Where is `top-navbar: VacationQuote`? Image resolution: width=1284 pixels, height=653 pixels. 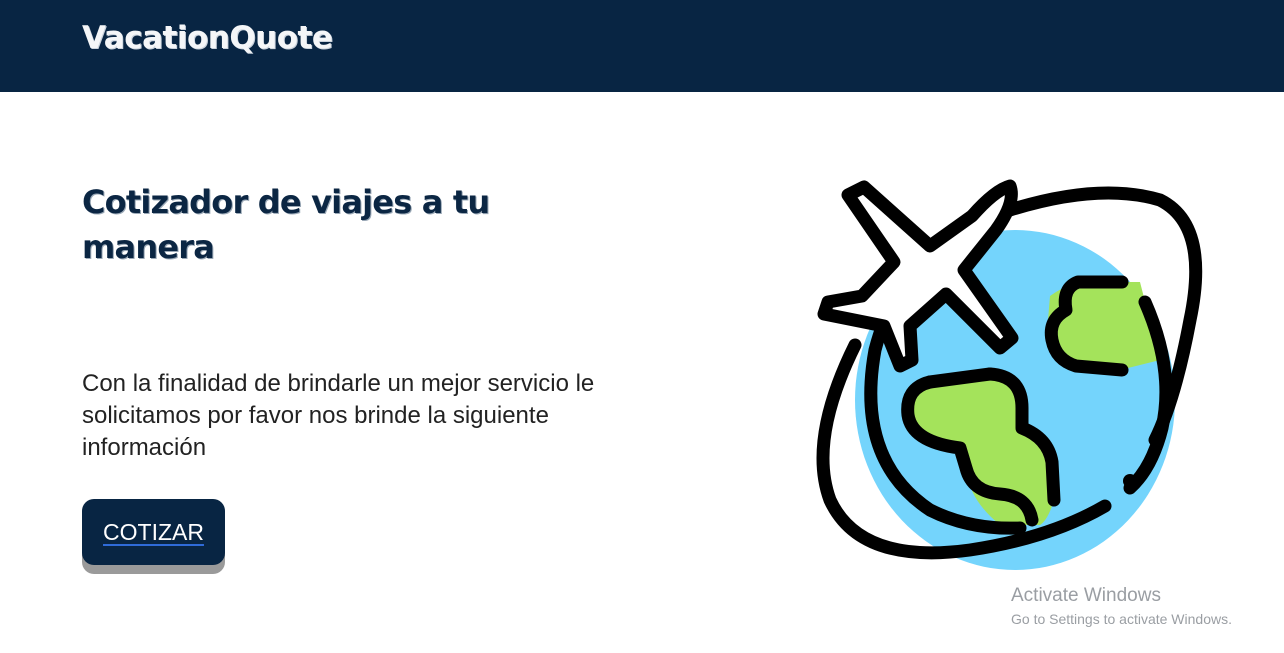 top-navbar: VacationQuote is located at coordinates (642, 46).